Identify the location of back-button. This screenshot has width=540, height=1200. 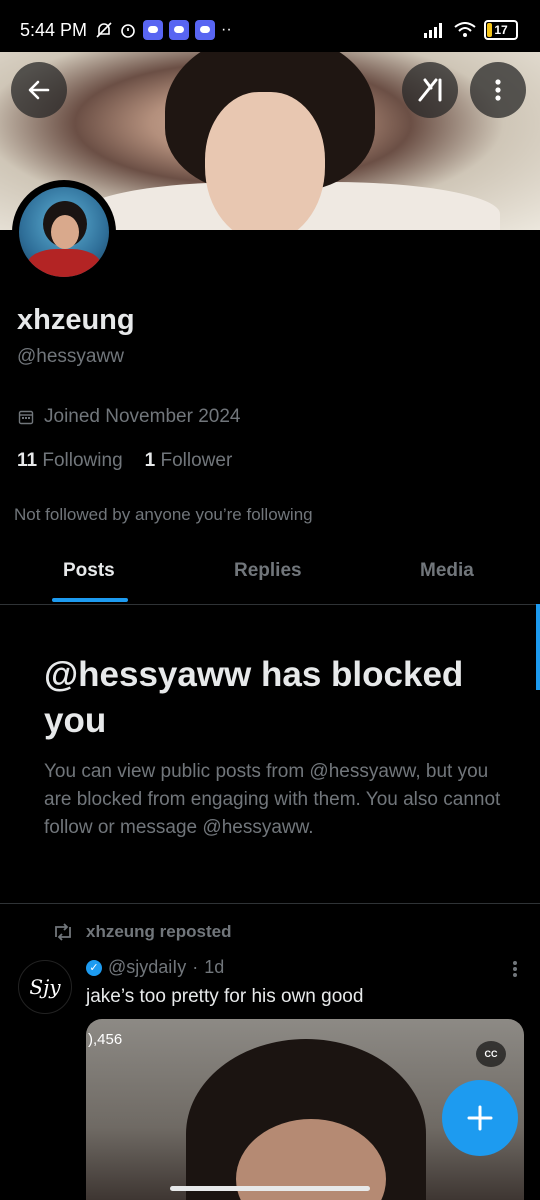
(39, 90).